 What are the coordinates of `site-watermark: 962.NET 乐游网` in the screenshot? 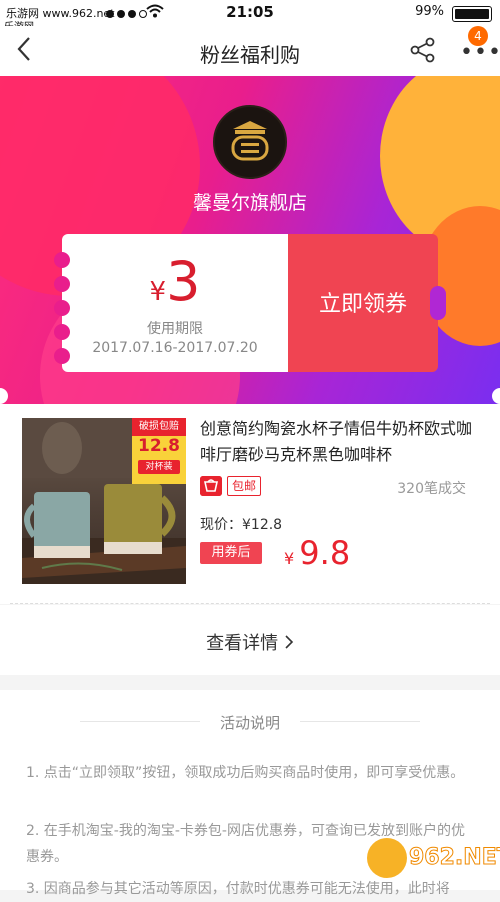 It's located at (432, 859).